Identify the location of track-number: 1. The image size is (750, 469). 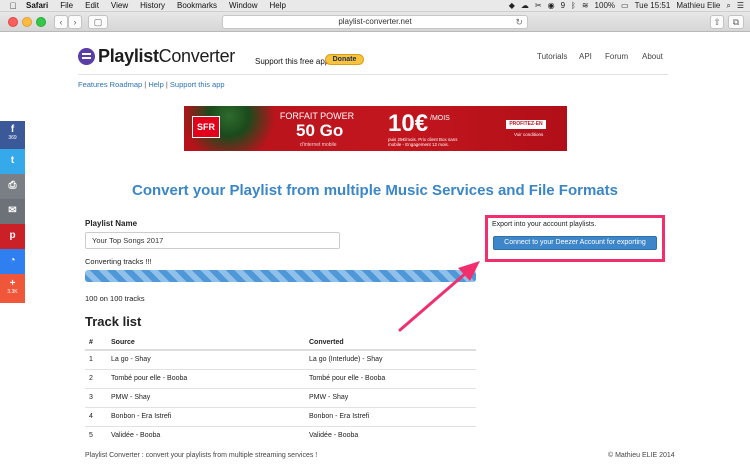
(98, 359).